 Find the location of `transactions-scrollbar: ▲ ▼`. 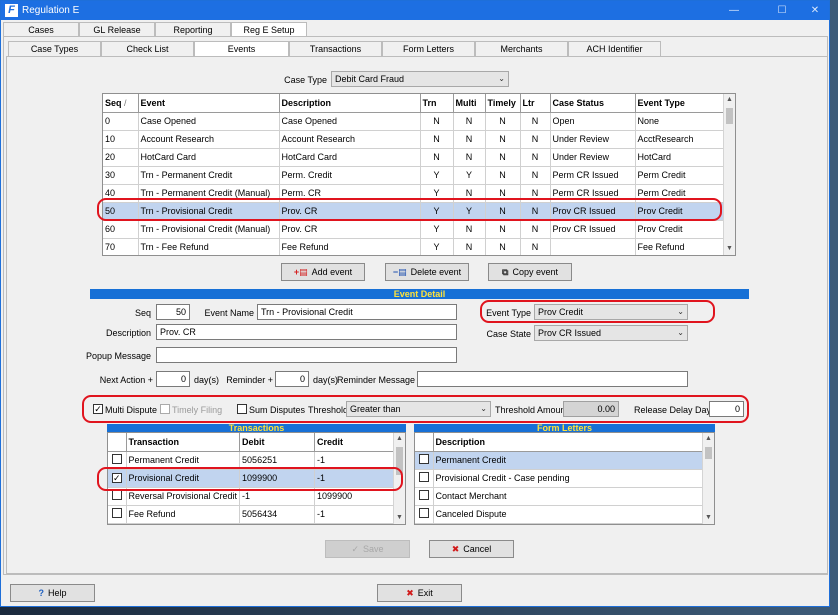

transactions-scrollbar: ▲ ▼ is located at coordinates (399, 478).